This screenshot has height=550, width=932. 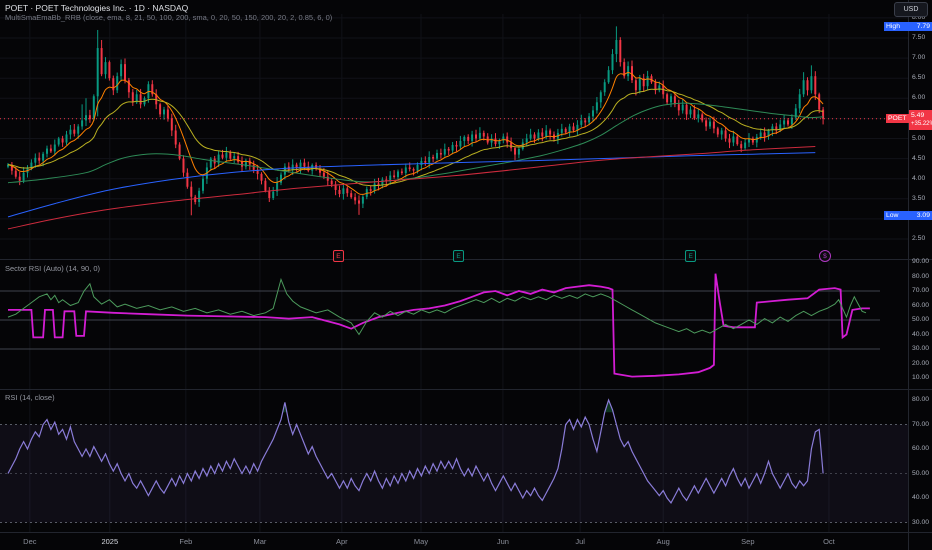 What do you see at coordinates (110, 541) in the screenshot?
I see `time-tick-label: 2025` at bounding box center [110, 541].